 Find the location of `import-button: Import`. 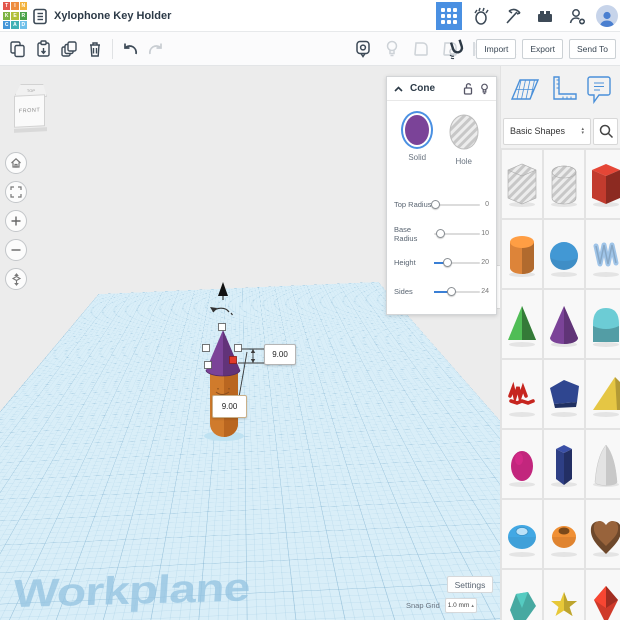

import-button: Import is located at coordinates (496, 48).